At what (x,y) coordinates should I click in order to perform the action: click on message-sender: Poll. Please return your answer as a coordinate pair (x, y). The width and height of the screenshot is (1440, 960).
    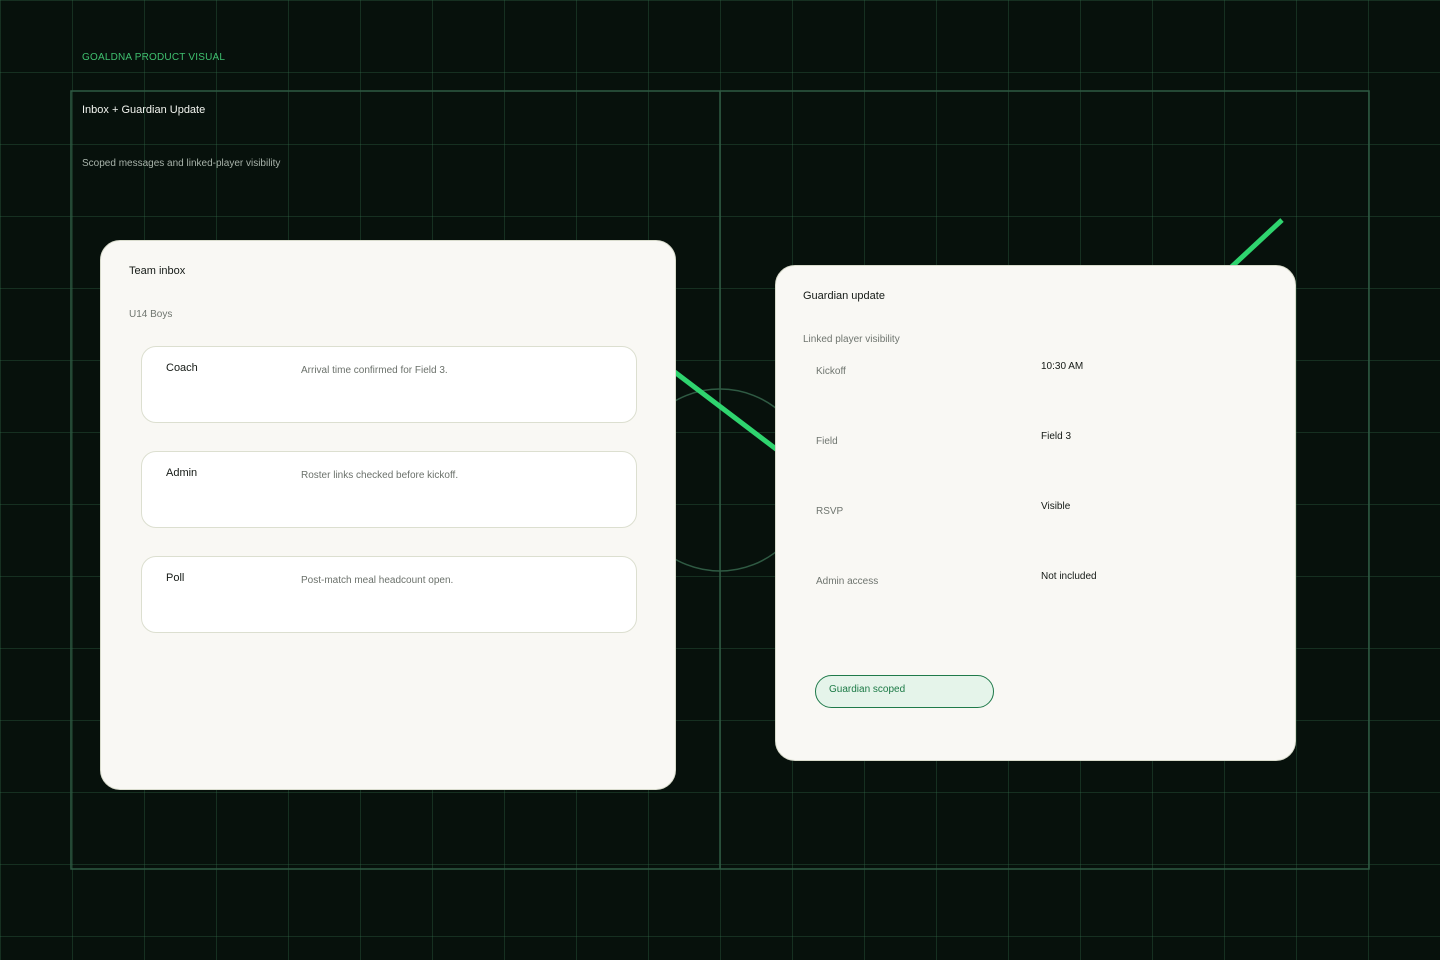
    Looking at the image, I should click on (175, 578).